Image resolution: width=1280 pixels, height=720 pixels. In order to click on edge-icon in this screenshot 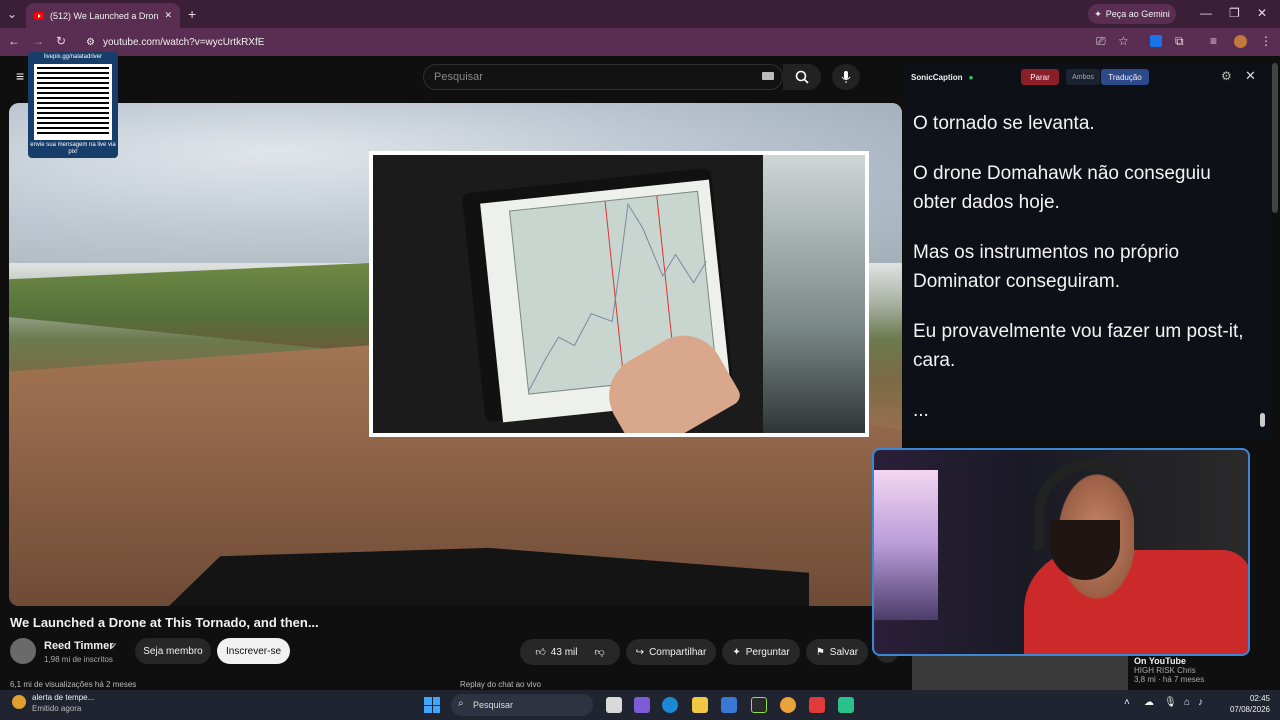, I will do `click(670, 705)`.